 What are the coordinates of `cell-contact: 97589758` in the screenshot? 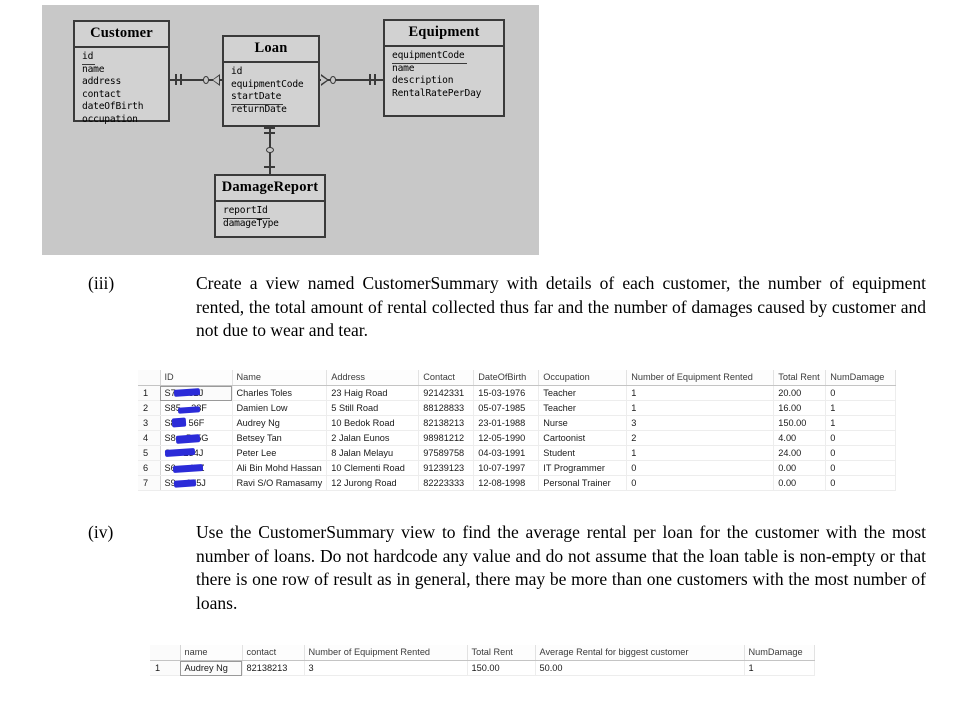 It's located at (446, 453).